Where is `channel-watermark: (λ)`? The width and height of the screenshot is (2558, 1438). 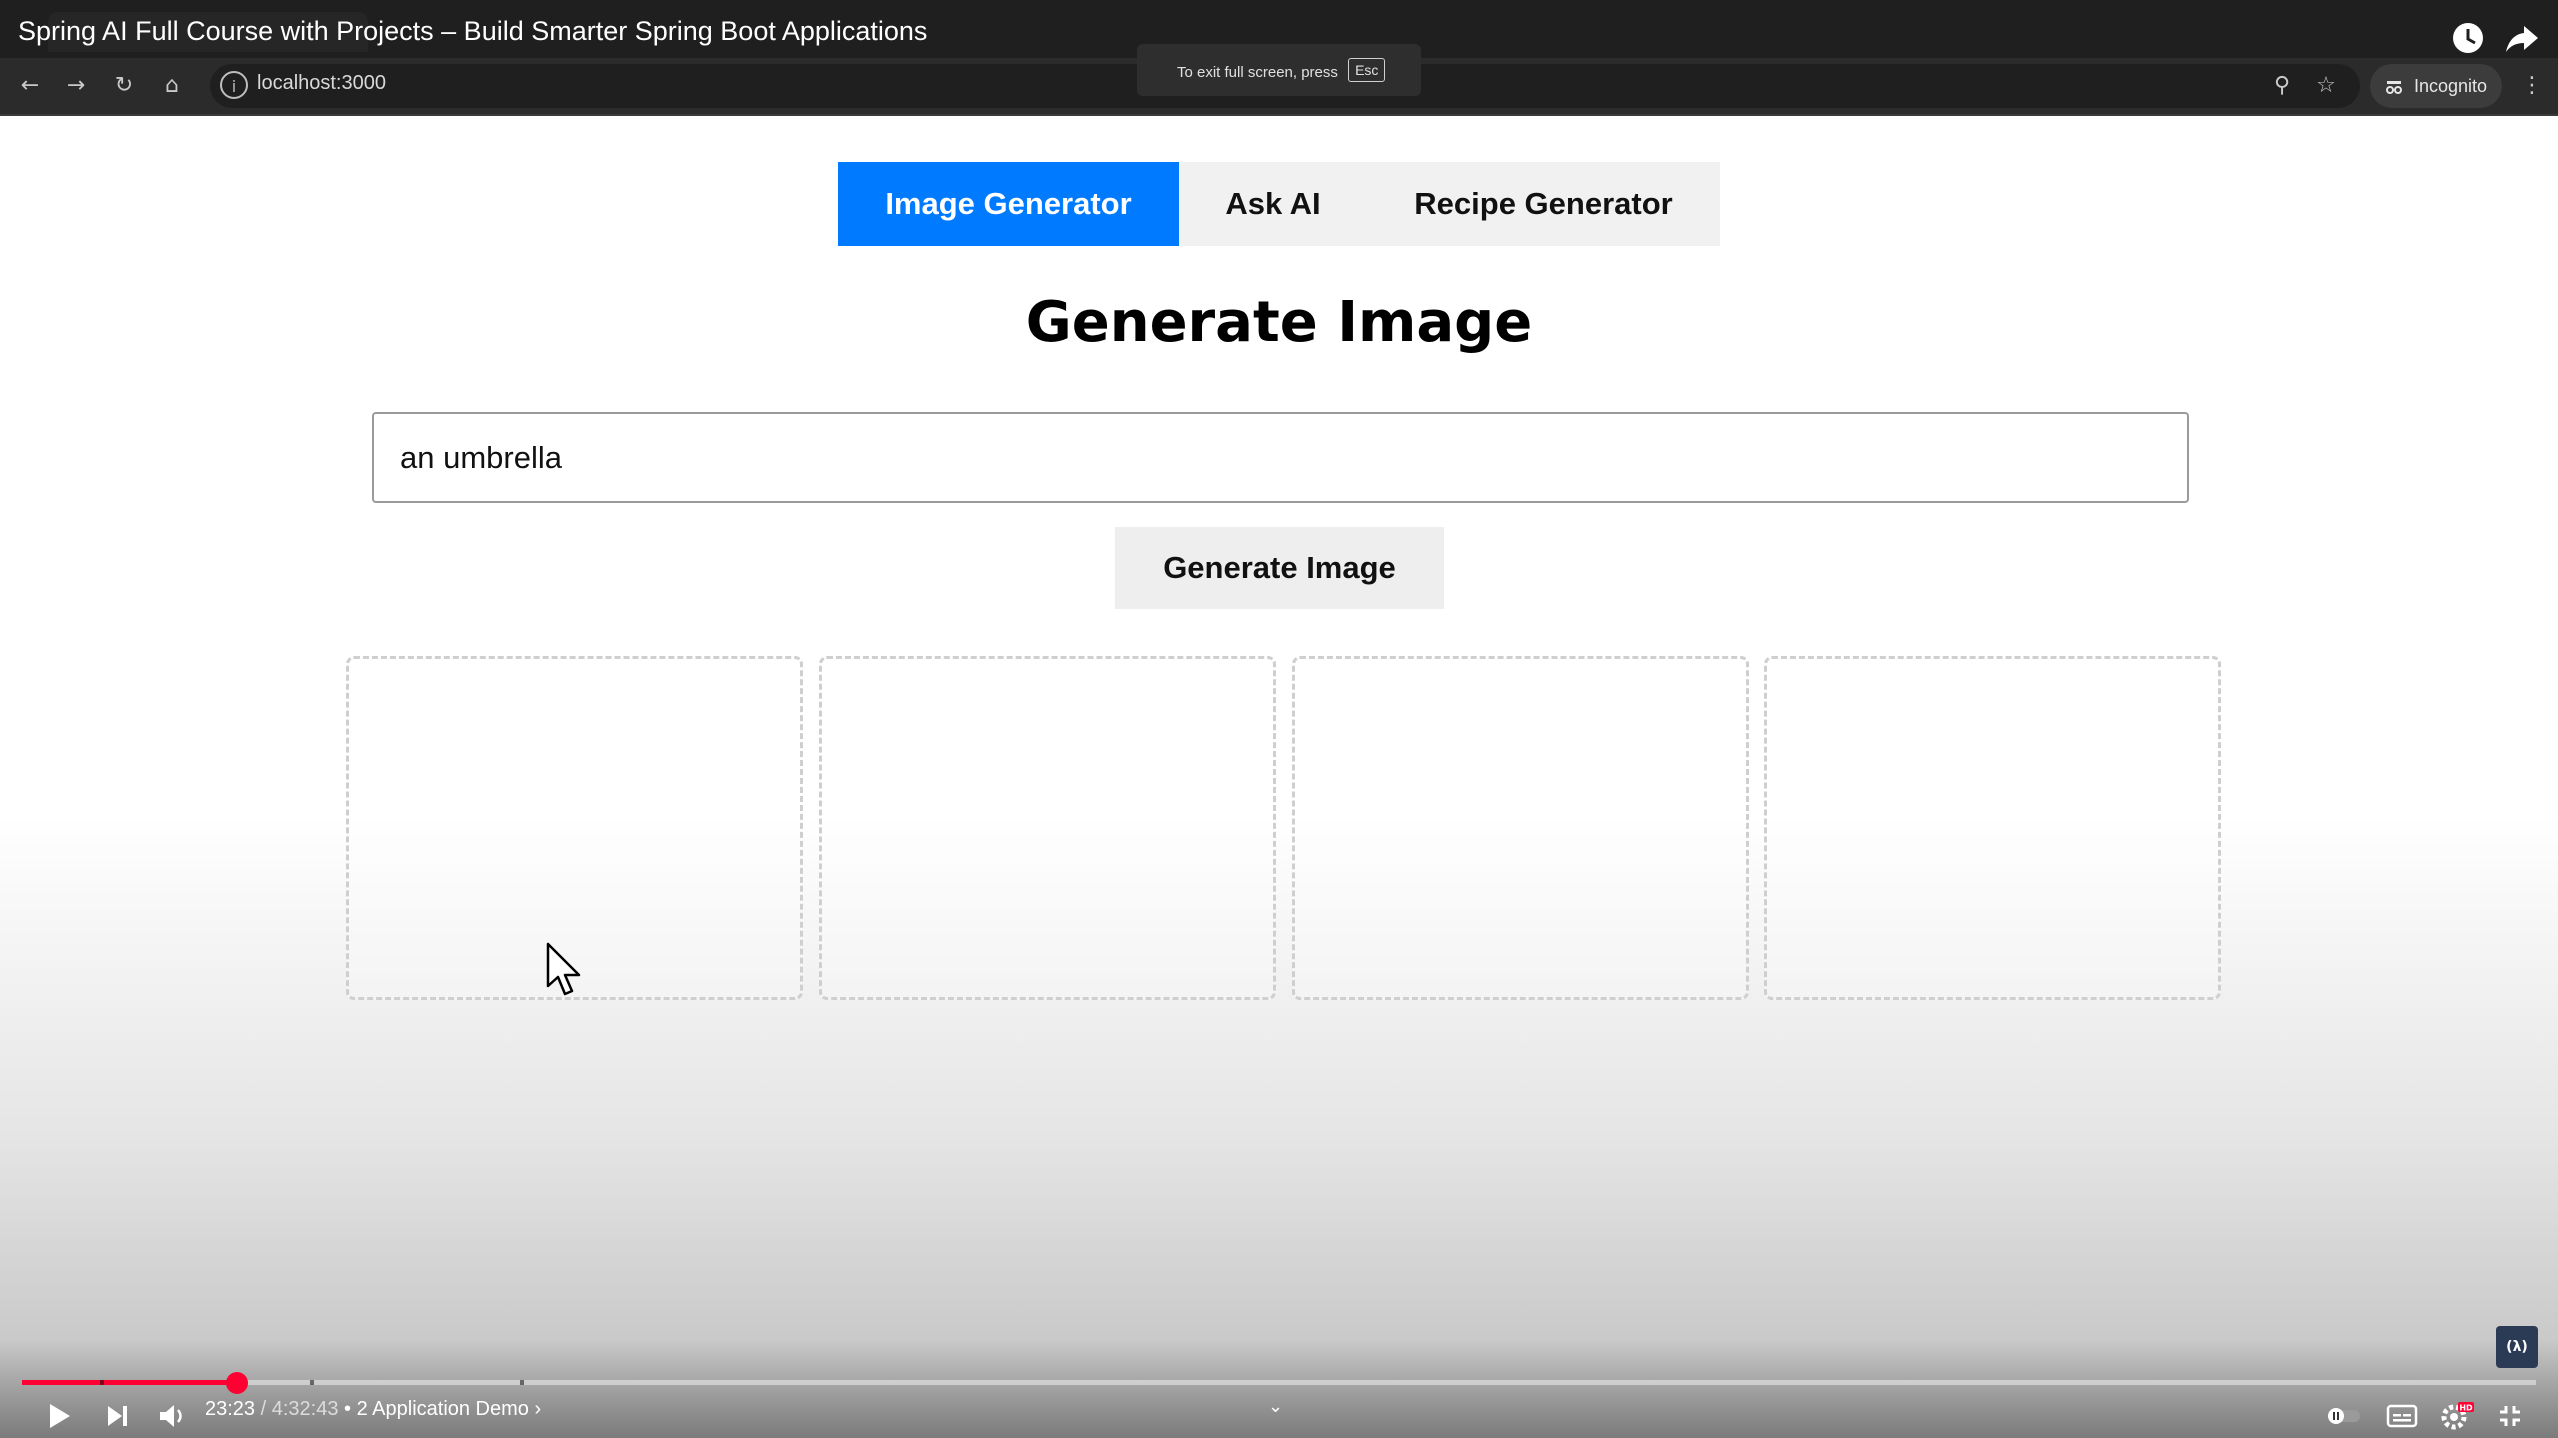 channel-watermark: (λ) is located at coordinates (2517, 1347).